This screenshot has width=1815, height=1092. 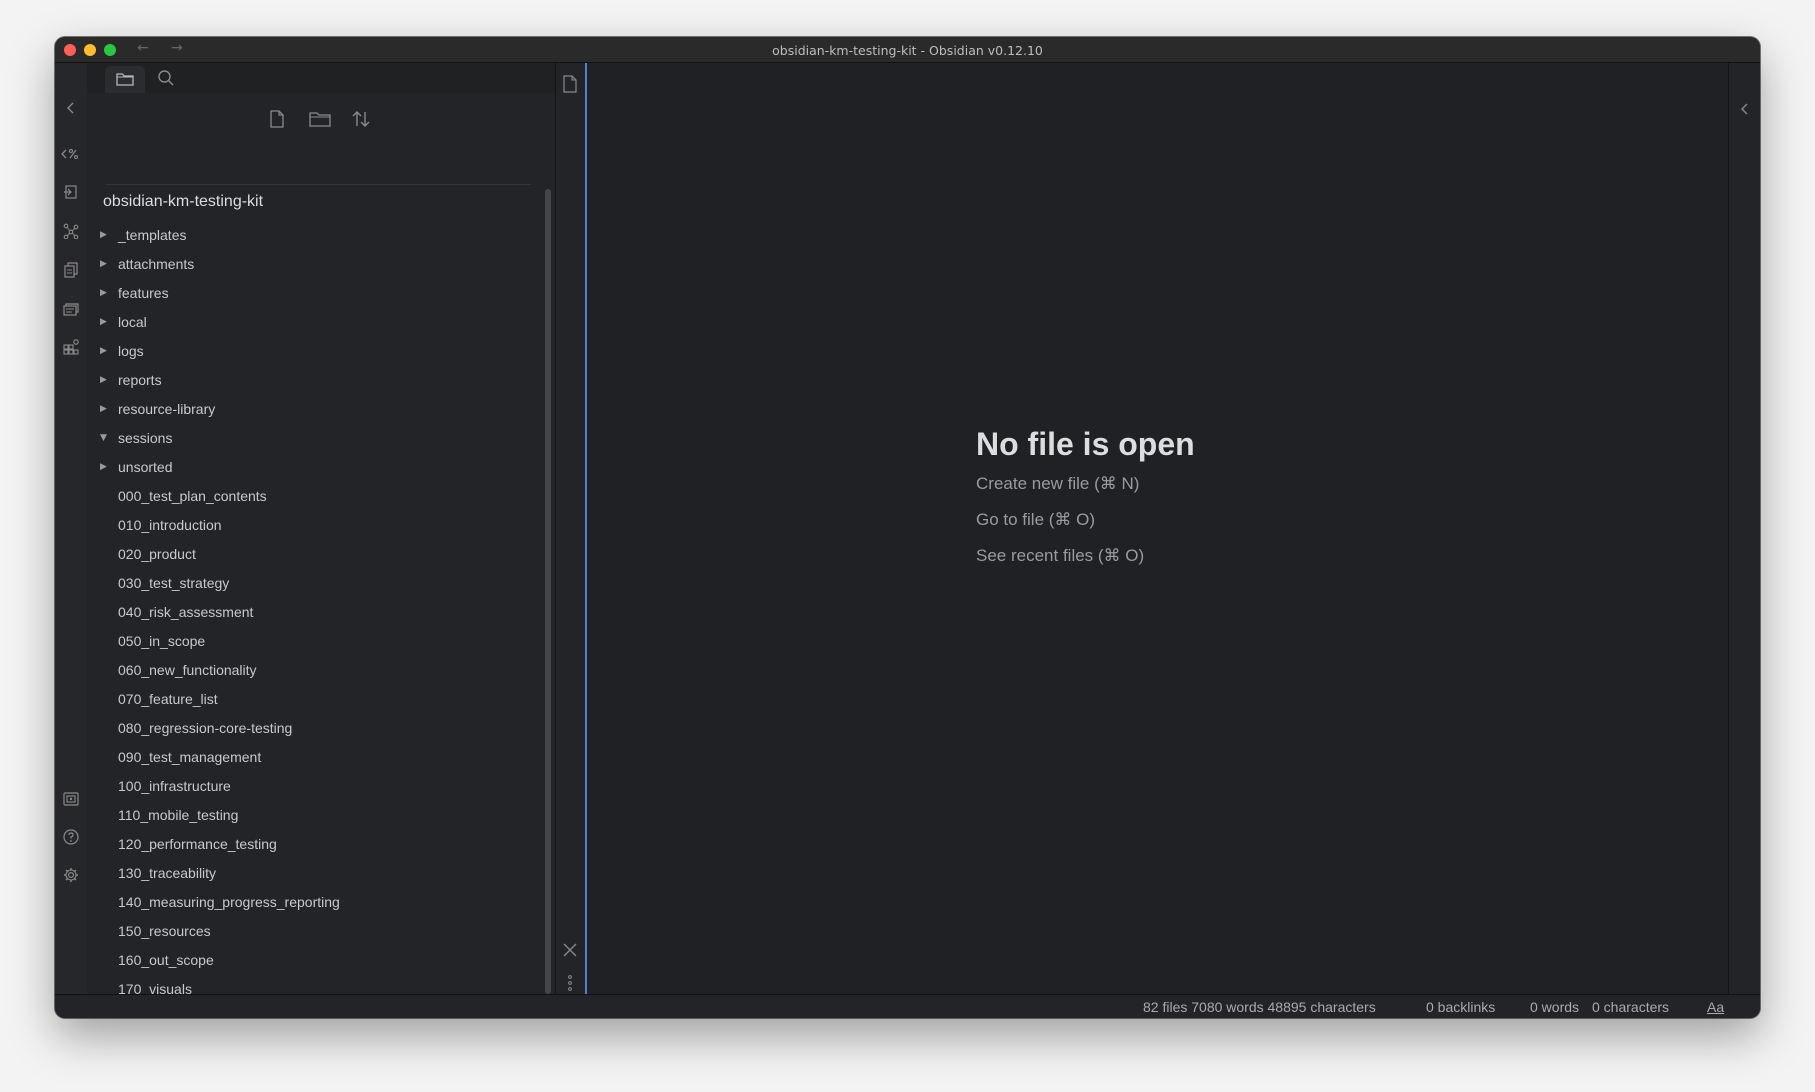 I want to click on chevron-left-icon, so click(x=1744, y=109).